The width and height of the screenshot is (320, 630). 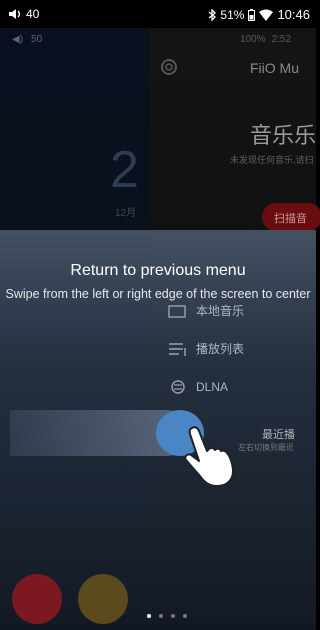 I want to click on volume-icon, so click(x=14, y=14).